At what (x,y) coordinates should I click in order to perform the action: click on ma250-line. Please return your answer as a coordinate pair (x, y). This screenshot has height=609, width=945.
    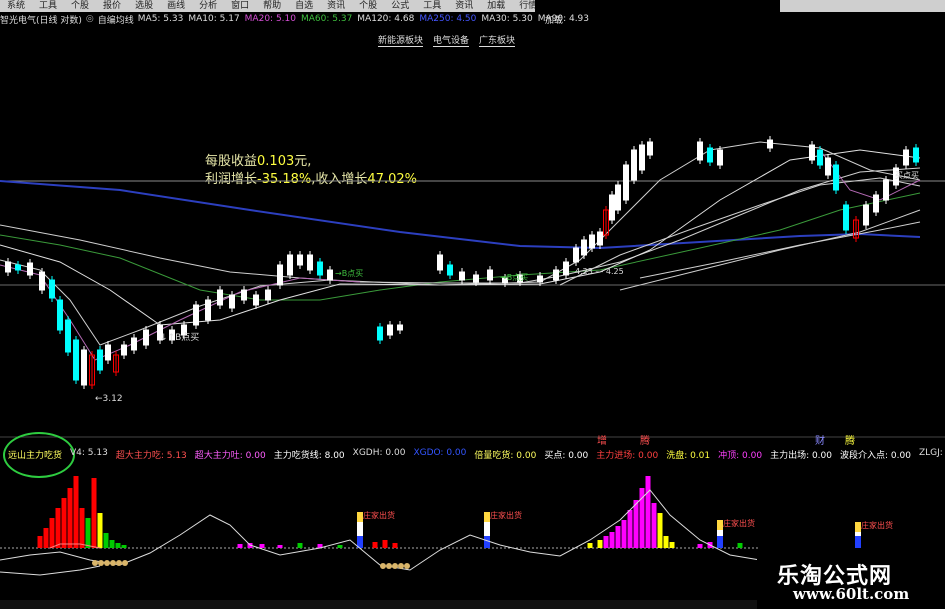
    Looking at the image, I should click on (460, 215).